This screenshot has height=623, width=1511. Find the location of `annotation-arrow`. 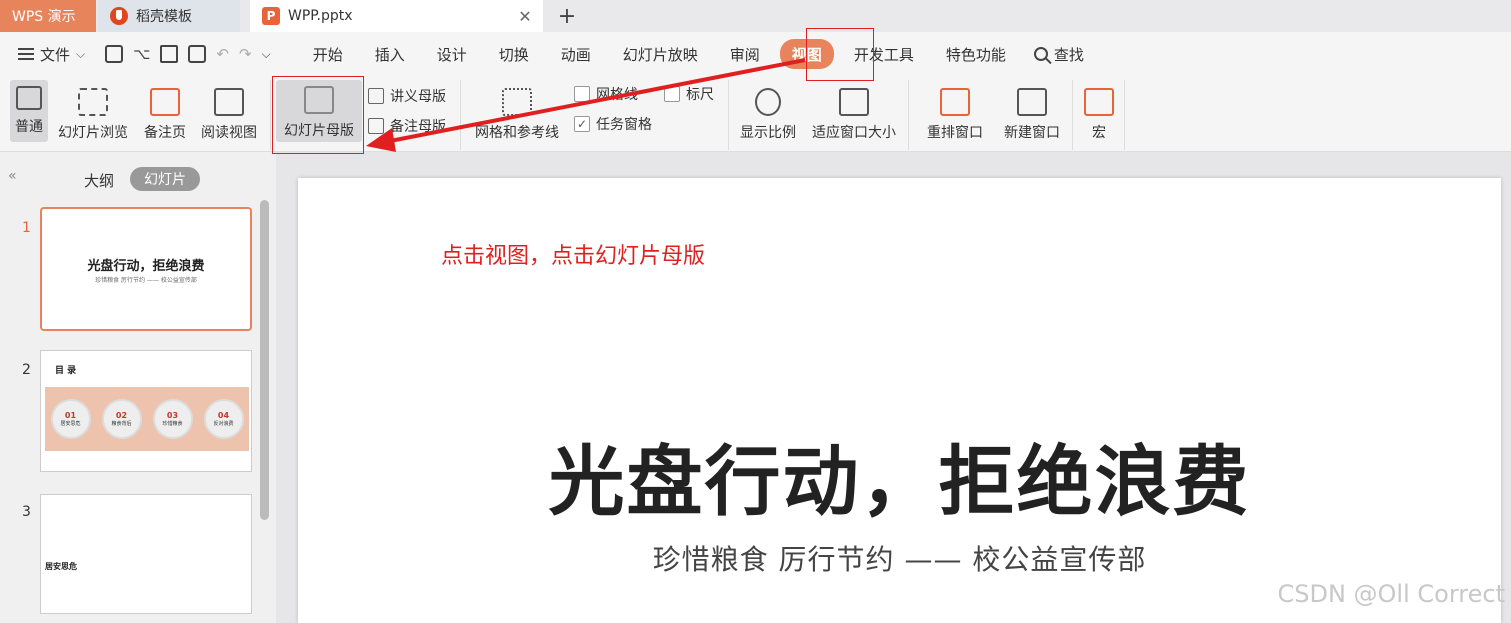

annotation-arrow is located at coordinates (586, 105).